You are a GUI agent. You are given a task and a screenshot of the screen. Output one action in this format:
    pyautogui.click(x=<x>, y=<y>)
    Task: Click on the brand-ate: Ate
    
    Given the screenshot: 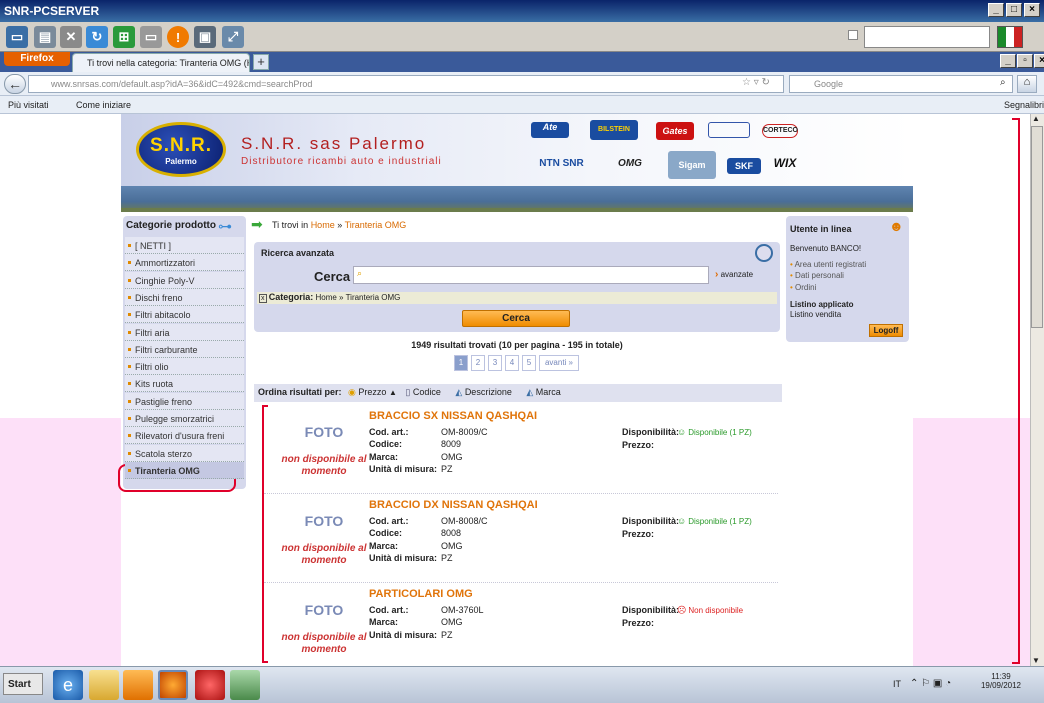 What is the action you would take?
    pyautogui.click(x=550, y=130)
    